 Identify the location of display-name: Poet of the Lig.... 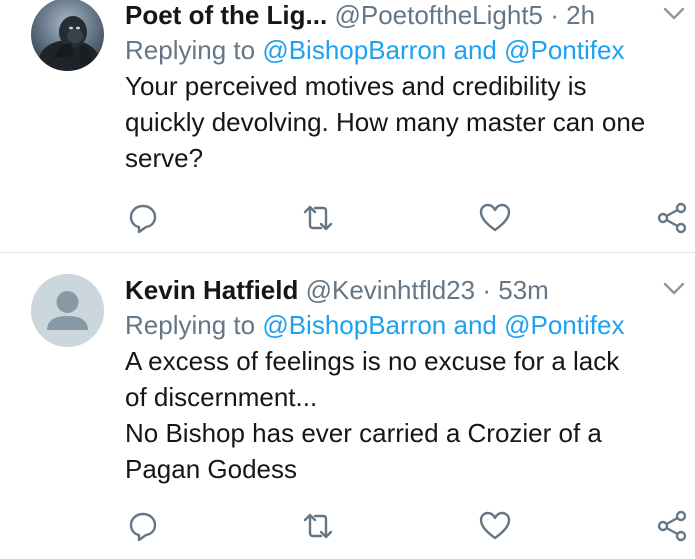
(226, 15).